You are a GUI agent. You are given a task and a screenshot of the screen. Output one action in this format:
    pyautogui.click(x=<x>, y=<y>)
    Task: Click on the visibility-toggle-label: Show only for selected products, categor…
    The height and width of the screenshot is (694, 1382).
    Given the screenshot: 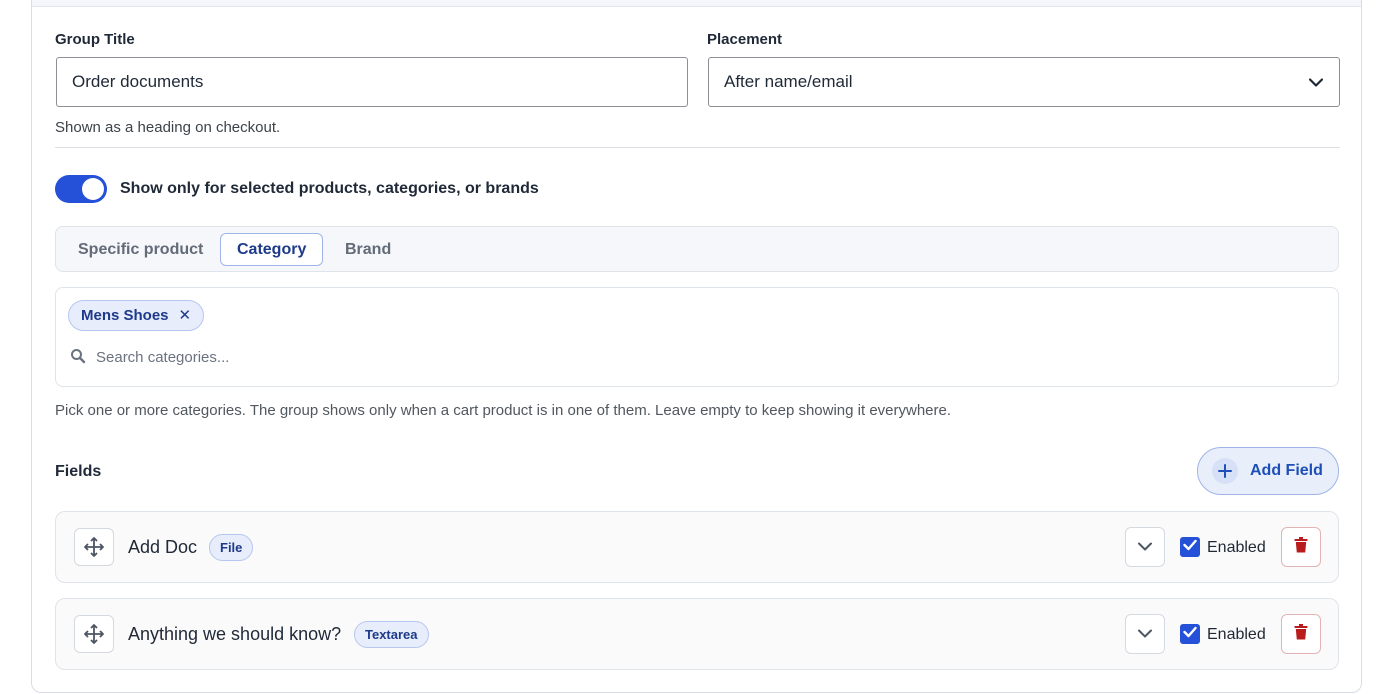 What is the action you would take?
    pyautogui.click(x=329, y=188)
    